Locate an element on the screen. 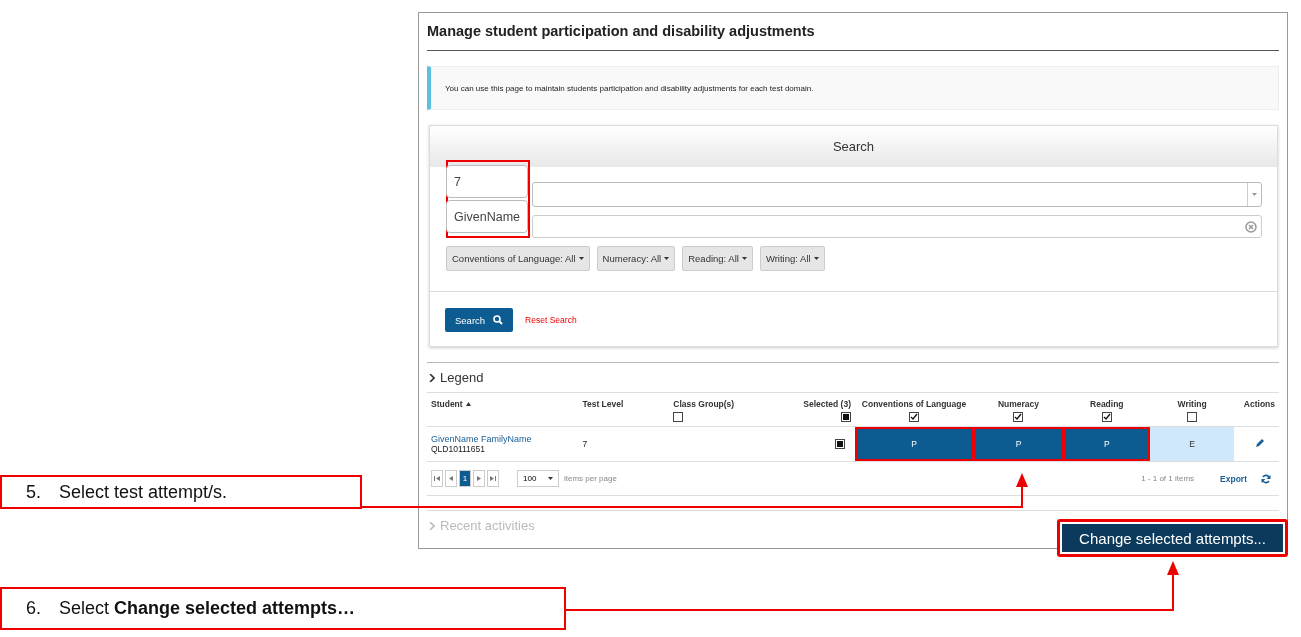 The height and width of the screenshot is (637, 1301). search-icon is located at coordinates (498, 320).